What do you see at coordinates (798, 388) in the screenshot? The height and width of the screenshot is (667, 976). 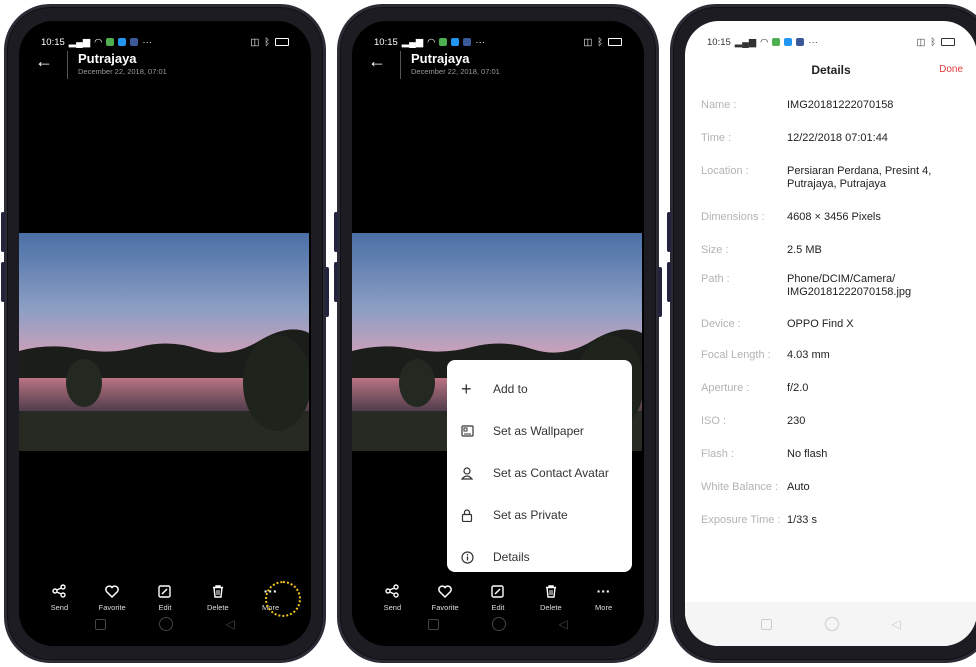 I see `details-value: f/2.0` at bounding box center [798, 388].